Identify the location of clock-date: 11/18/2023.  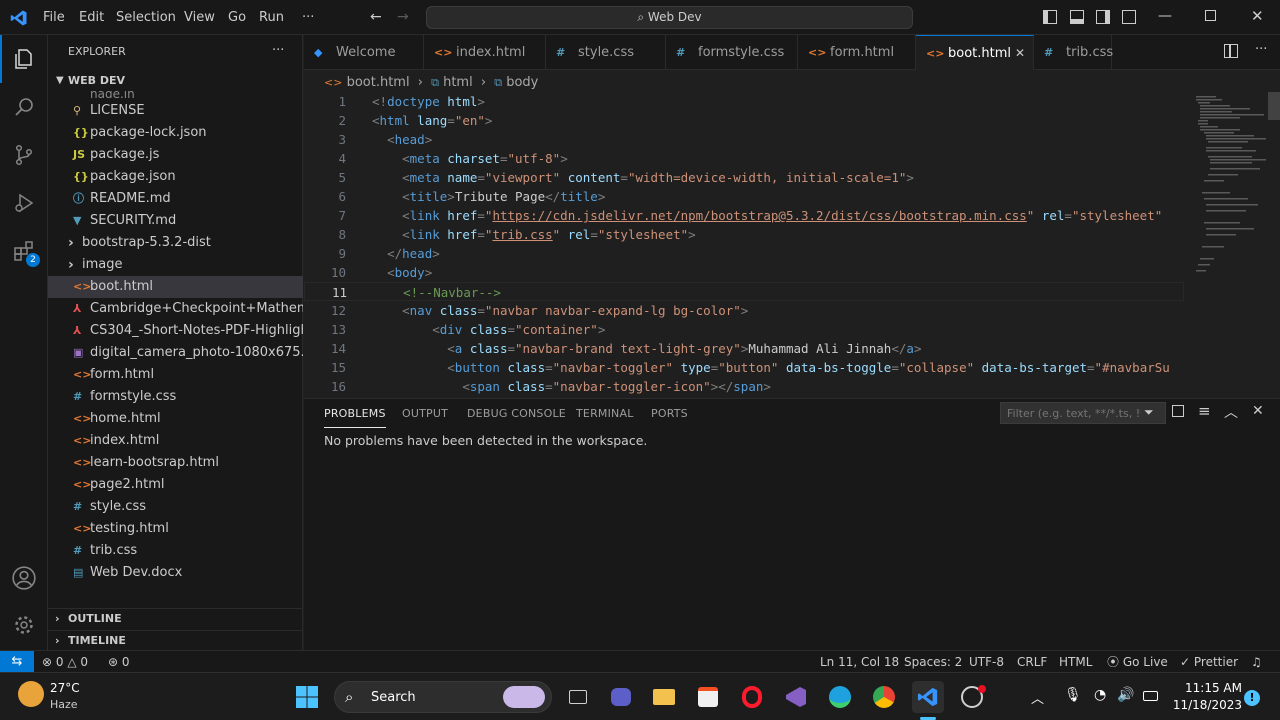
(1206, 705).